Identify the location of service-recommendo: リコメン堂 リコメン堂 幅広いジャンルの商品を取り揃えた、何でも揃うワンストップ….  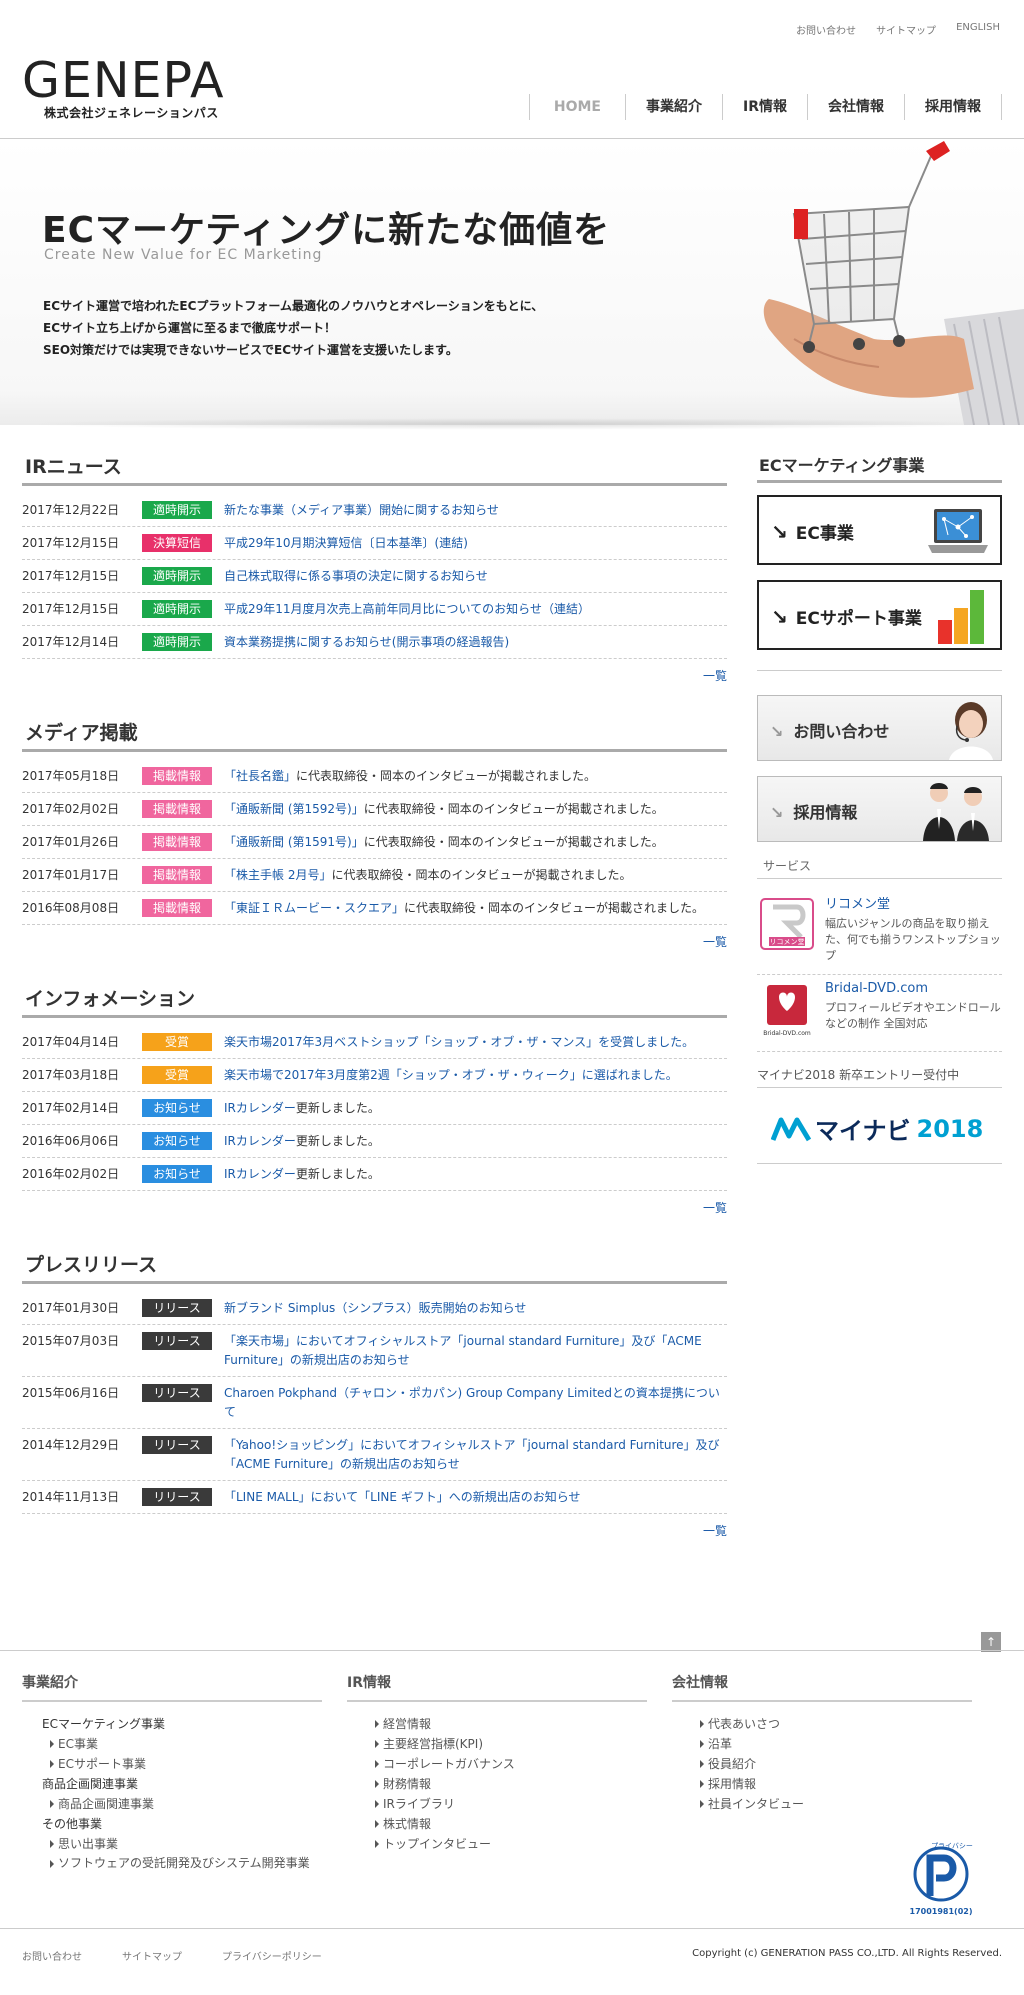
(879, 931).